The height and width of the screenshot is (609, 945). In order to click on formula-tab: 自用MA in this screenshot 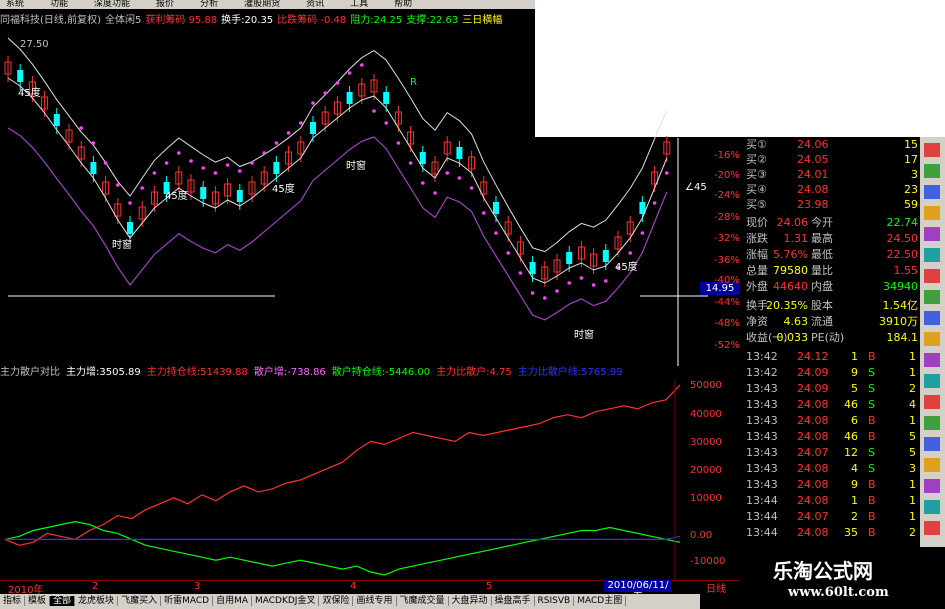, I will do `click(232, 601)`.